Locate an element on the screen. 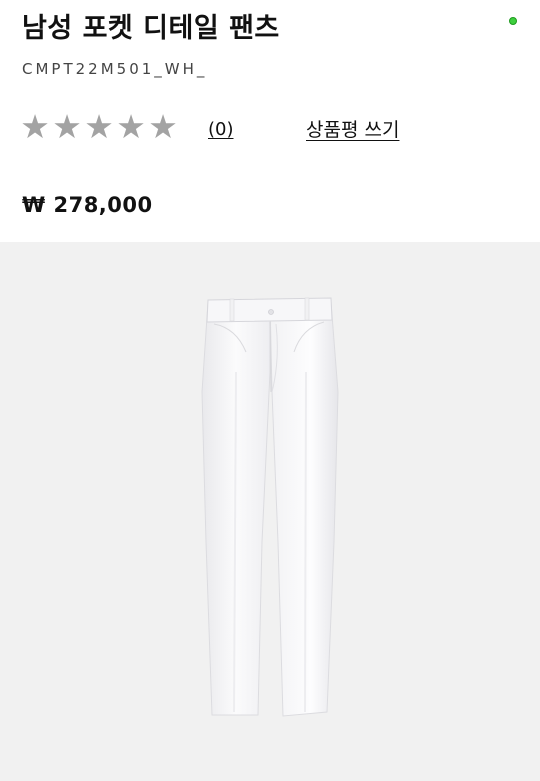 This screenshot has width=540, height=781. stars: ★ ★ ★ ★ ★ is located at coordinates (99, 126).